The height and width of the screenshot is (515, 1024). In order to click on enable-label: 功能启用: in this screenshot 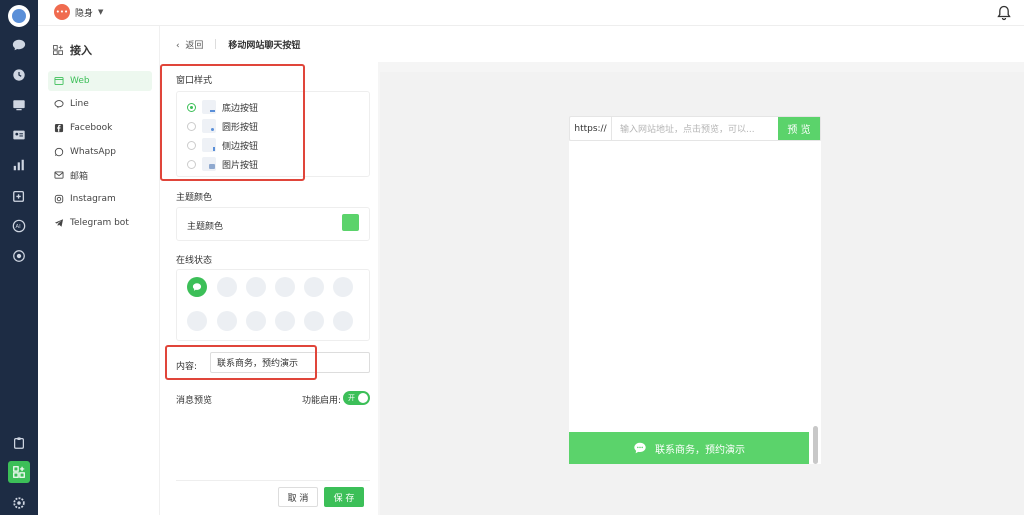, I will do `click(322, 401)`.